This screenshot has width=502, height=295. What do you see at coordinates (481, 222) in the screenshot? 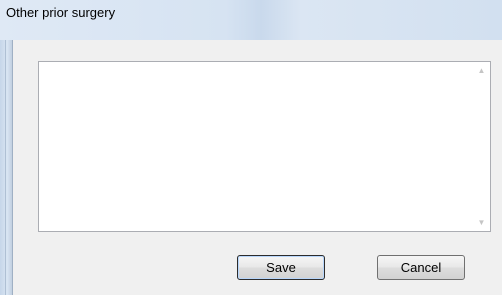
I see `scroll-down-arrow-icon: ▼` at bounding box center [481, 222].